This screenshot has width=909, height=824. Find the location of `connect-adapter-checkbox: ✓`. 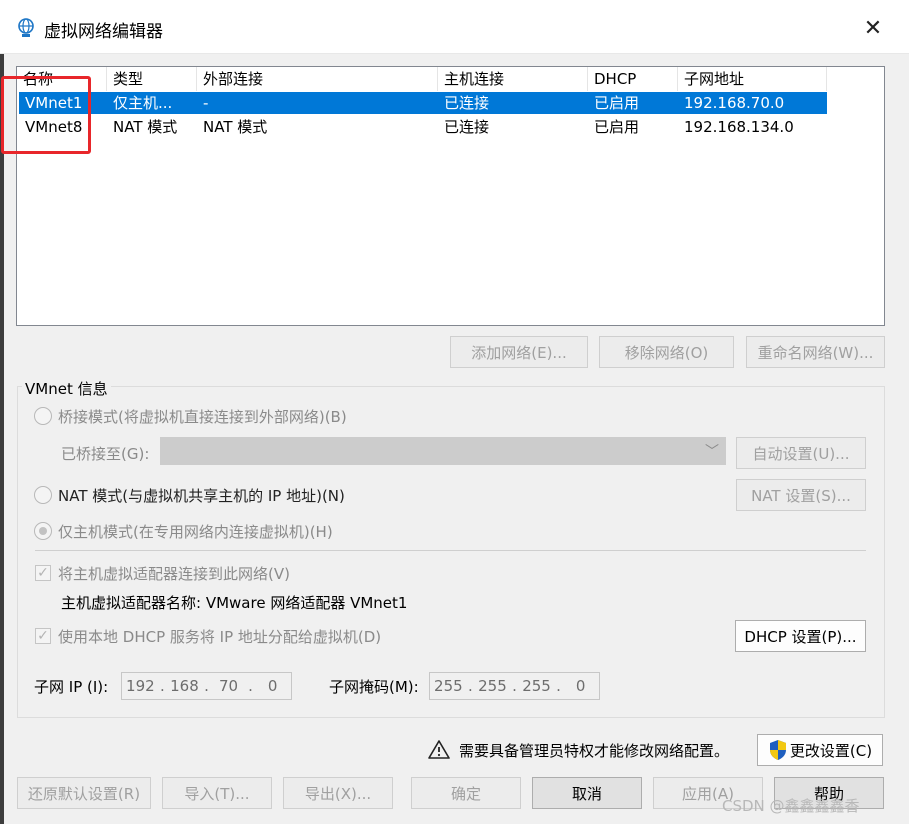

connect-adapter-checkbox: ✓ is located at coordinates (43, 573).